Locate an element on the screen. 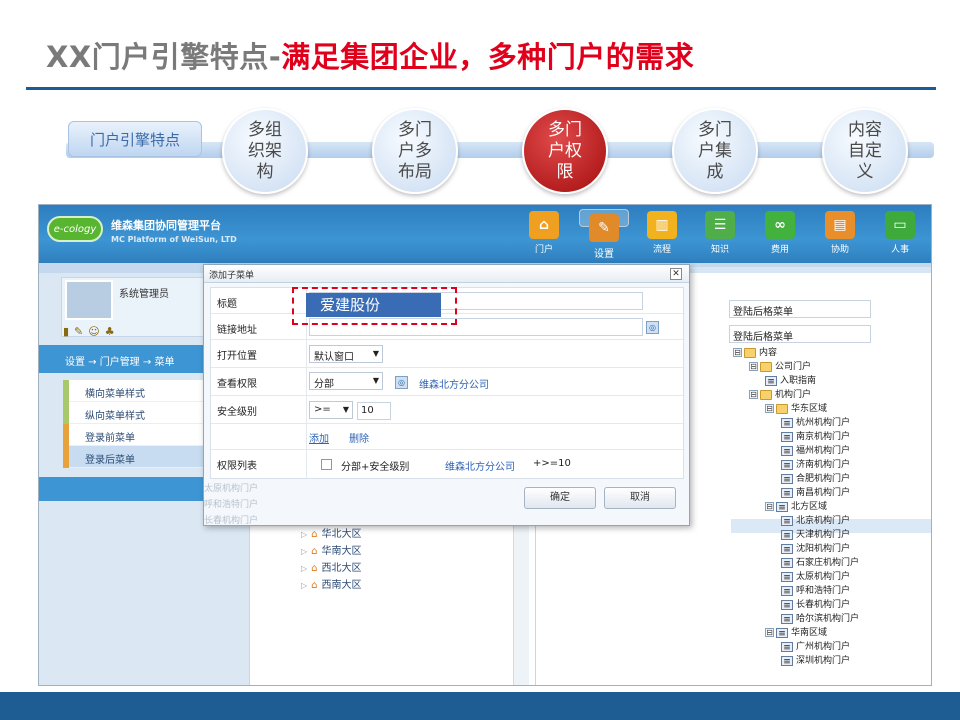 This screenshot has width=960, height=720. region-label: 西南大区 is located at coordinates (341, 585).